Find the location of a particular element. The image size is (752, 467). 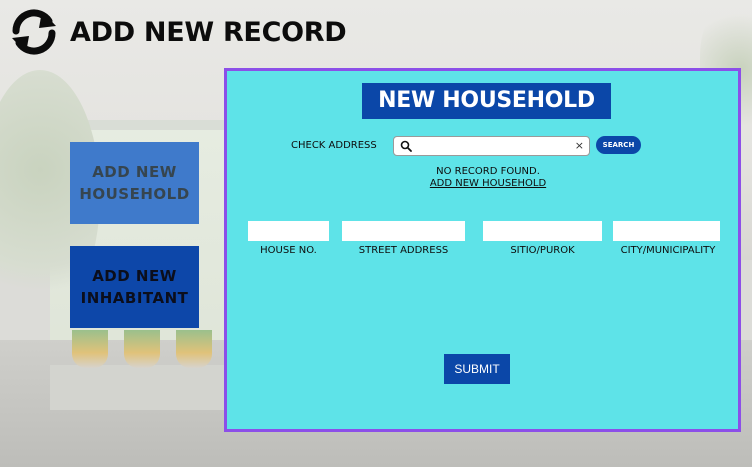

background-wall is located at coordinates (140, 387).